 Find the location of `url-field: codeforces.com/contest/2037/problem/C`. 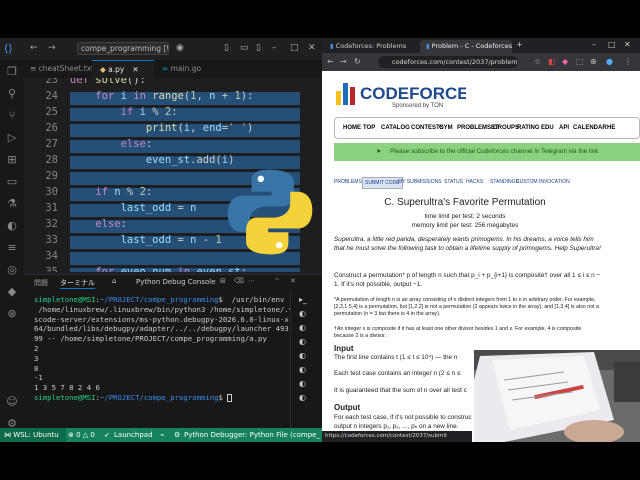

url-field: codeforces.com/contest/2037/problem/C is located at coordinates (448, 62).